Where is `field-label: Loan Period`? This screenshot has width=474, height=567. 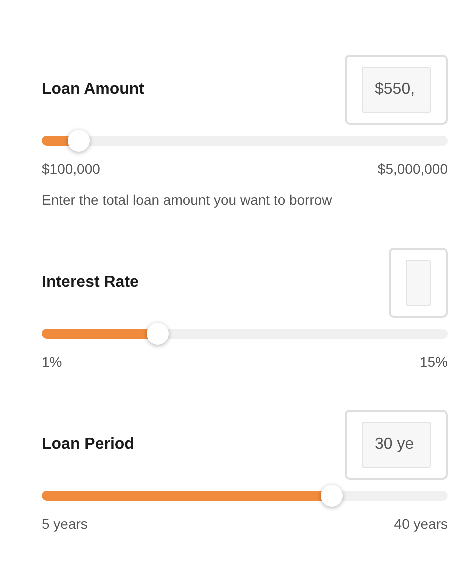 field-label: Loan Period is located at coordinates (88, 445).